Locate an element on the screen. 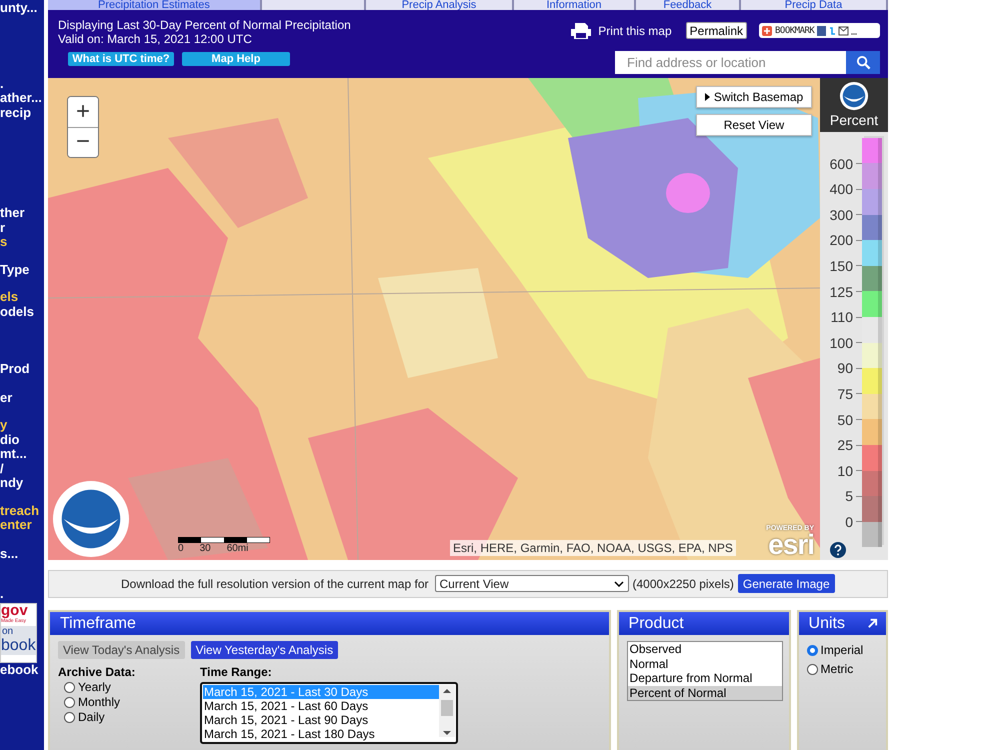 The height and width of the screenshot is (750, 988). nav-tab is located at coordinates (314, 5).